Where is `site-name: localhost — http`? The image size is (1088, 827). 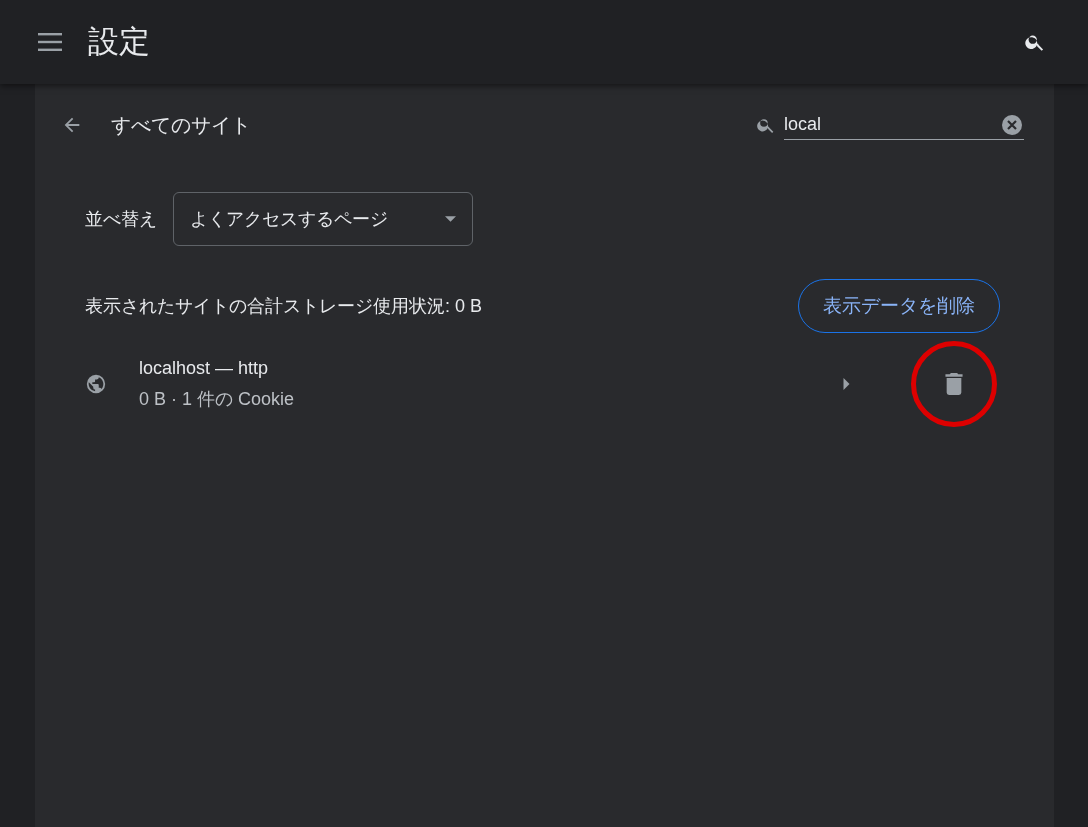 site-name: localhost — http is located at coordinates (204, 368).